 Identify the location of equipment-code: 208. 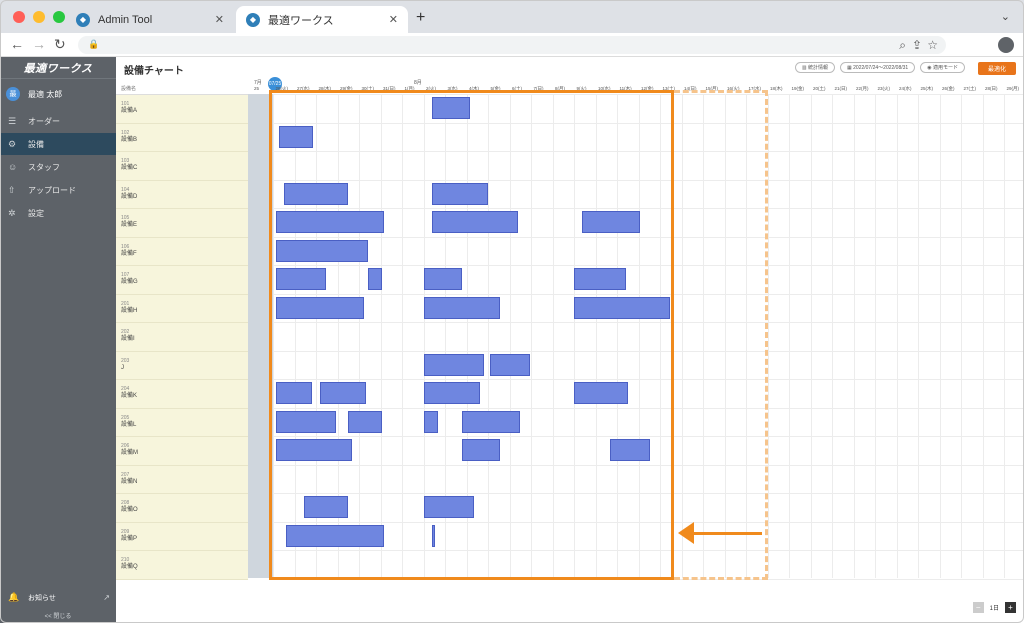
(125, 503).